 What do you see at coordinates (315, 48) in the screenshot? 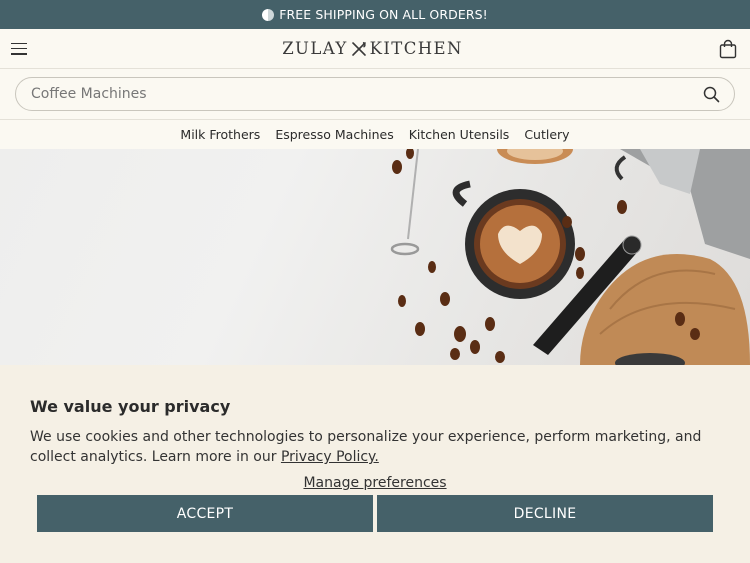
I see `logo-text-left: ZULAY` at bounding box center [315, 48].